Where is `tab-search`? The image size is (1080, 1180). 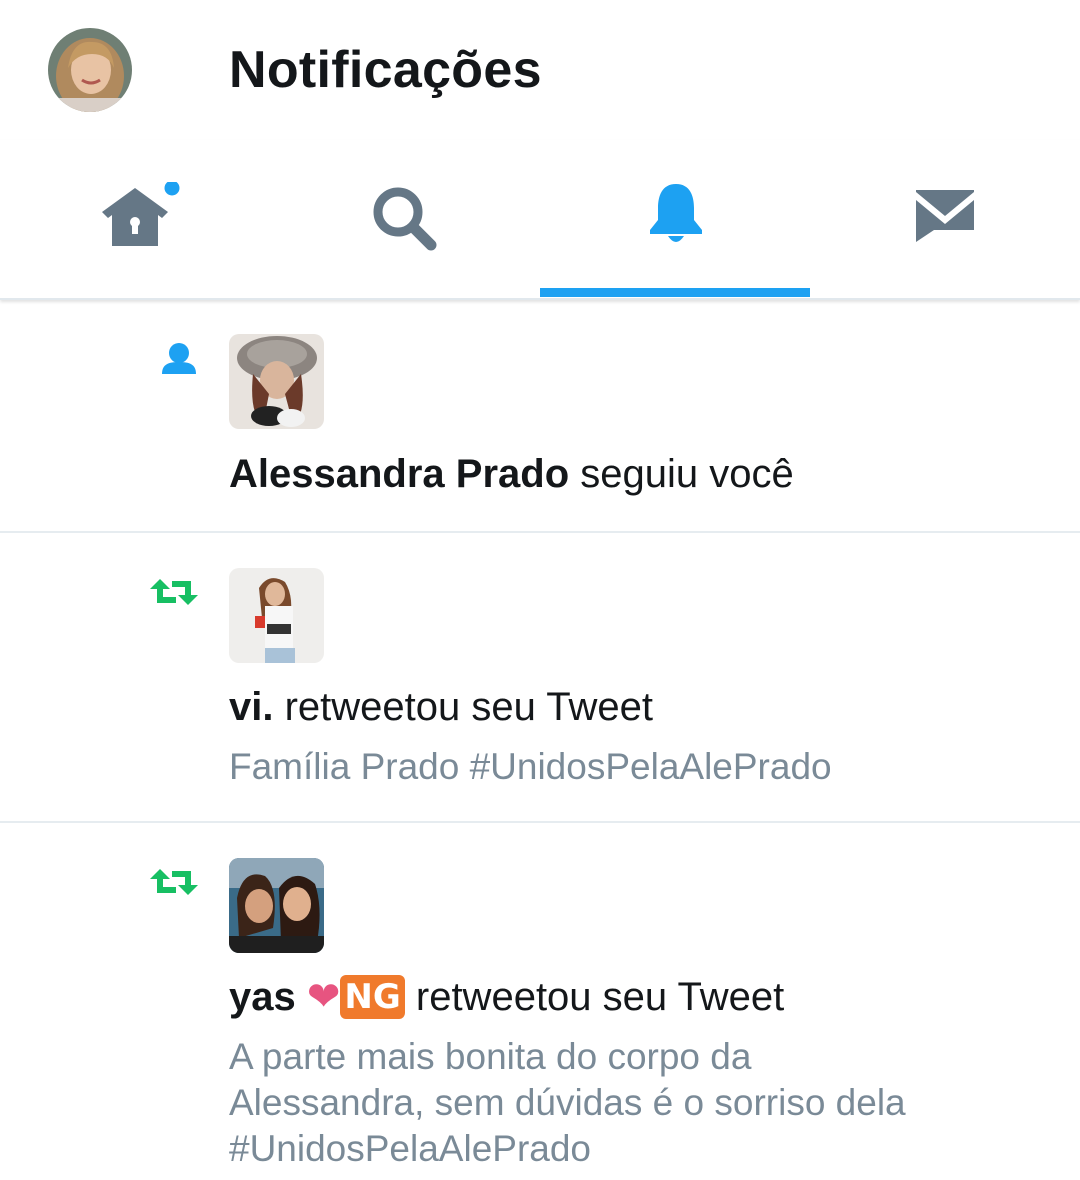
tab-search is located at coordinates (405, 219).